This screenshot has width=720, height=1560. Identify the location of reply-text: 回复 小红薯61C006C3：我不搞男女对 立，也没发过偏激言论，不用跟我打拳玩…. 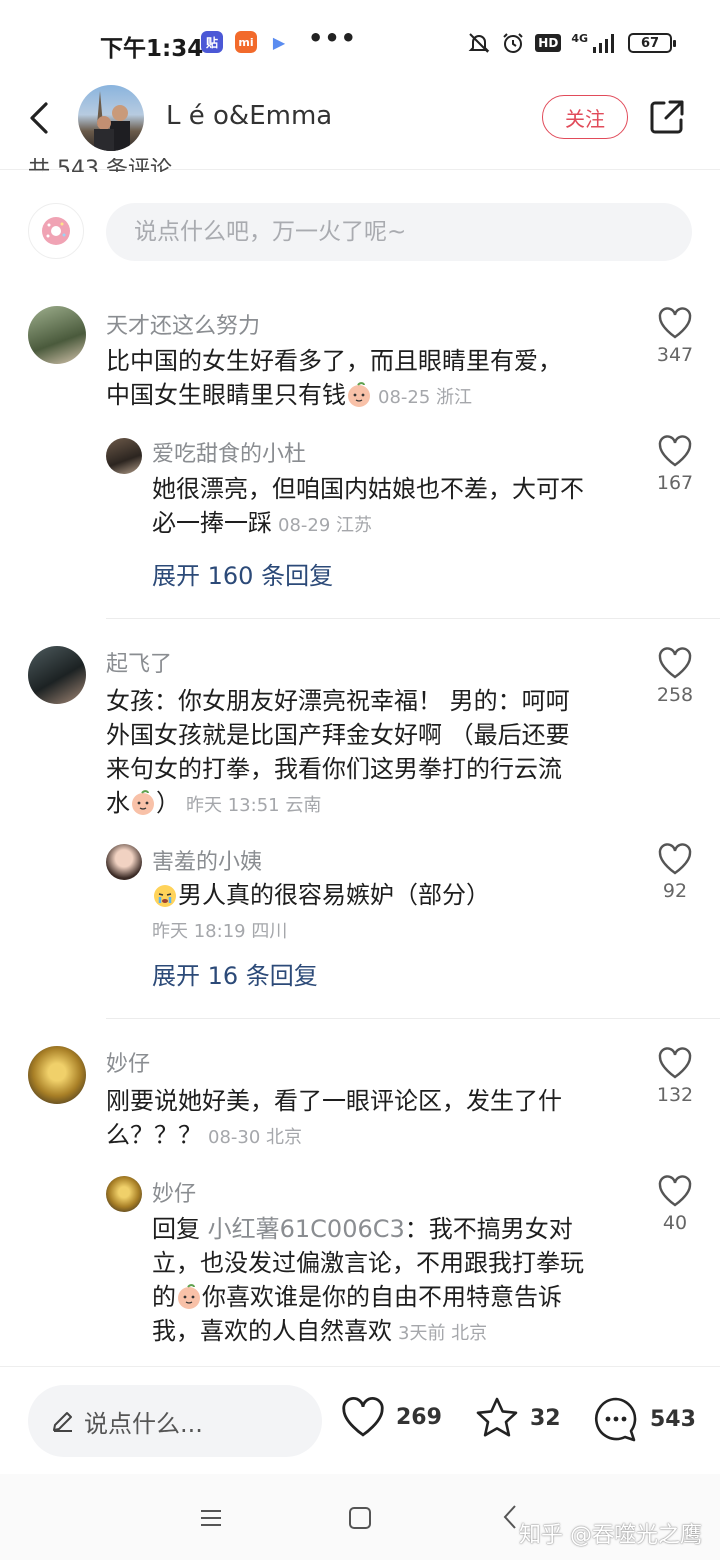
(397, 1281).